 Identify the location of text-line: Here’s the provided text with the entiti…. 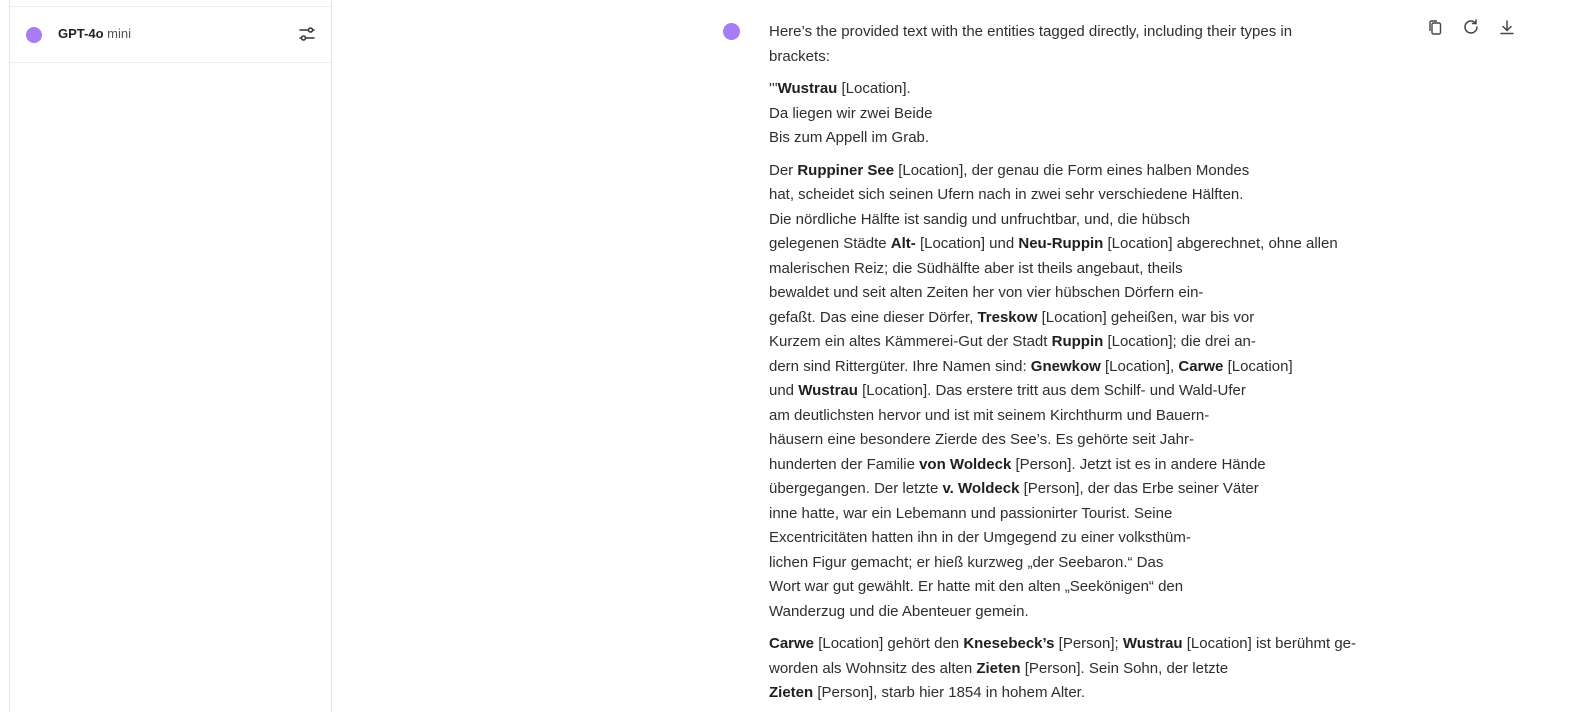
(1031, 31).